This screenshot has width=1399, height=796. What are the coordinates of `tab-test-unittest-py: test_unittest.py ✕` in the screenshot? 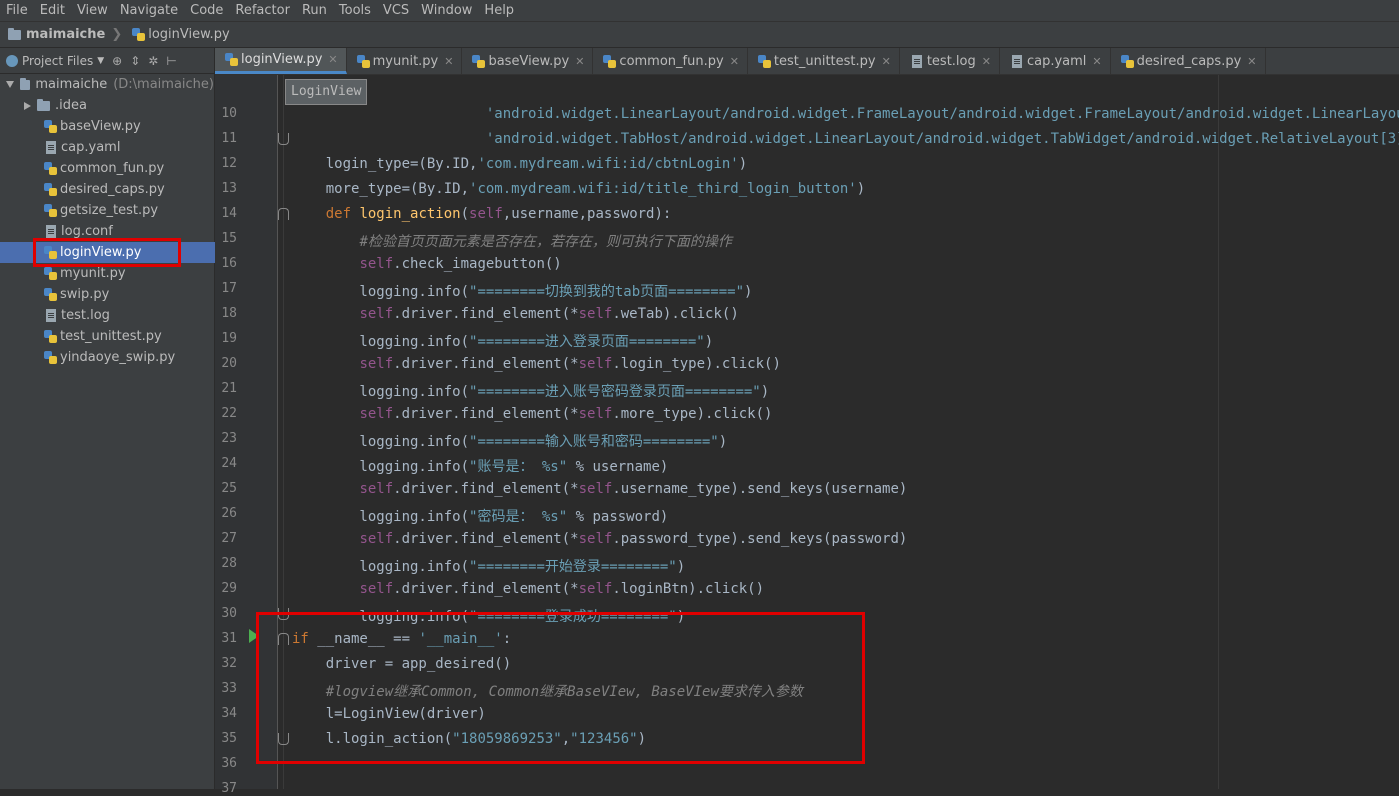 It's located at (824, 61).